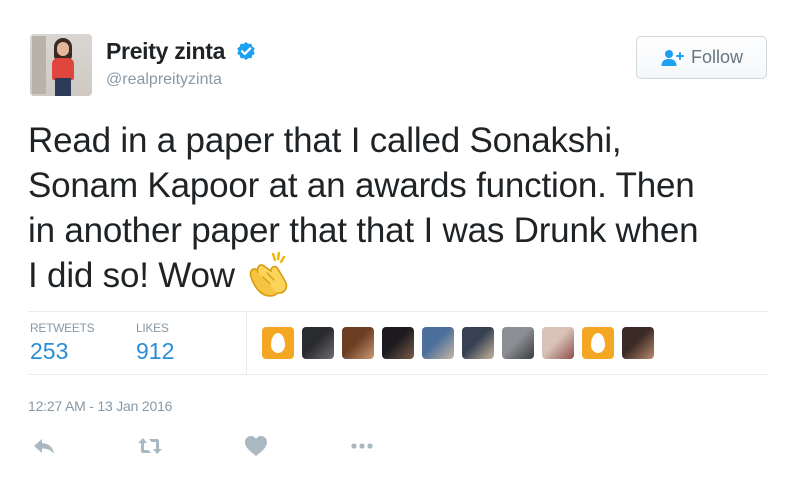 This screenshot has height=500, width=800. I want to click on tweet-timestamp: 12:27 AM - 13 Jan 2016, so click(100, 406).